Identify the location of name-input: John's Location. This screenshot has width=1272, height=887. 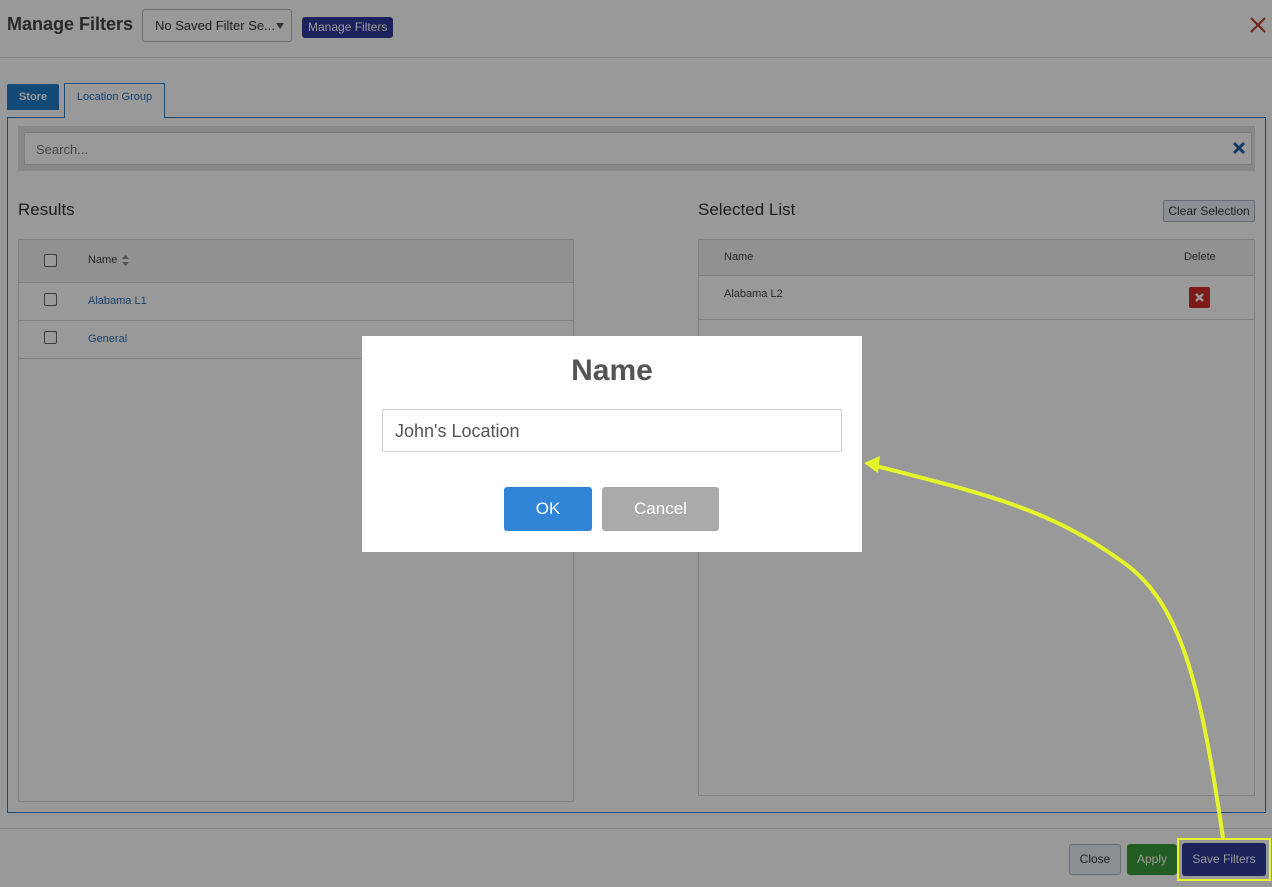
(612, 430).